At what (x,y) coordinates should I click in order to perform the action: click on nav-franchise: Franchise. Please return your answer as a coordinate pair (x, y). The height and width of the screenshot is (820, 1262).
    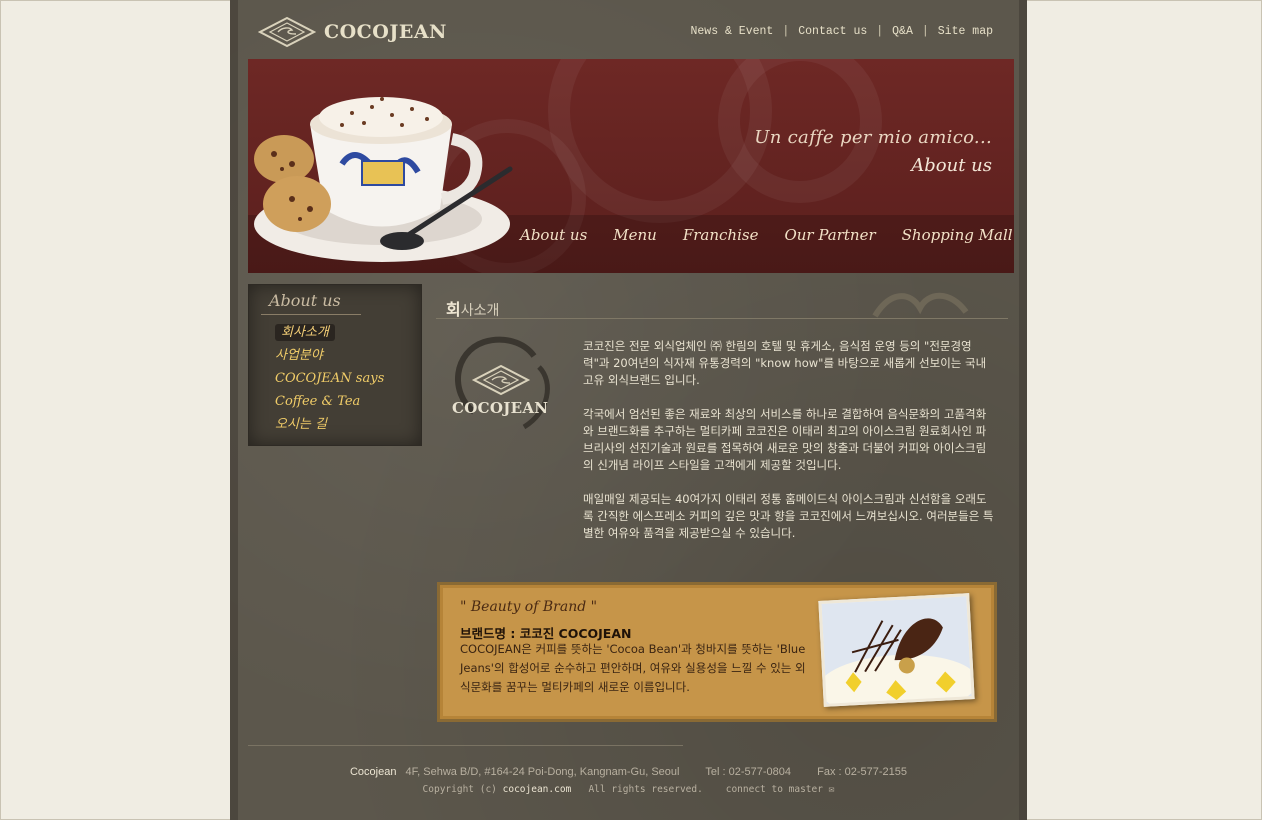
    Looking at the image, I should click on (721, 235).